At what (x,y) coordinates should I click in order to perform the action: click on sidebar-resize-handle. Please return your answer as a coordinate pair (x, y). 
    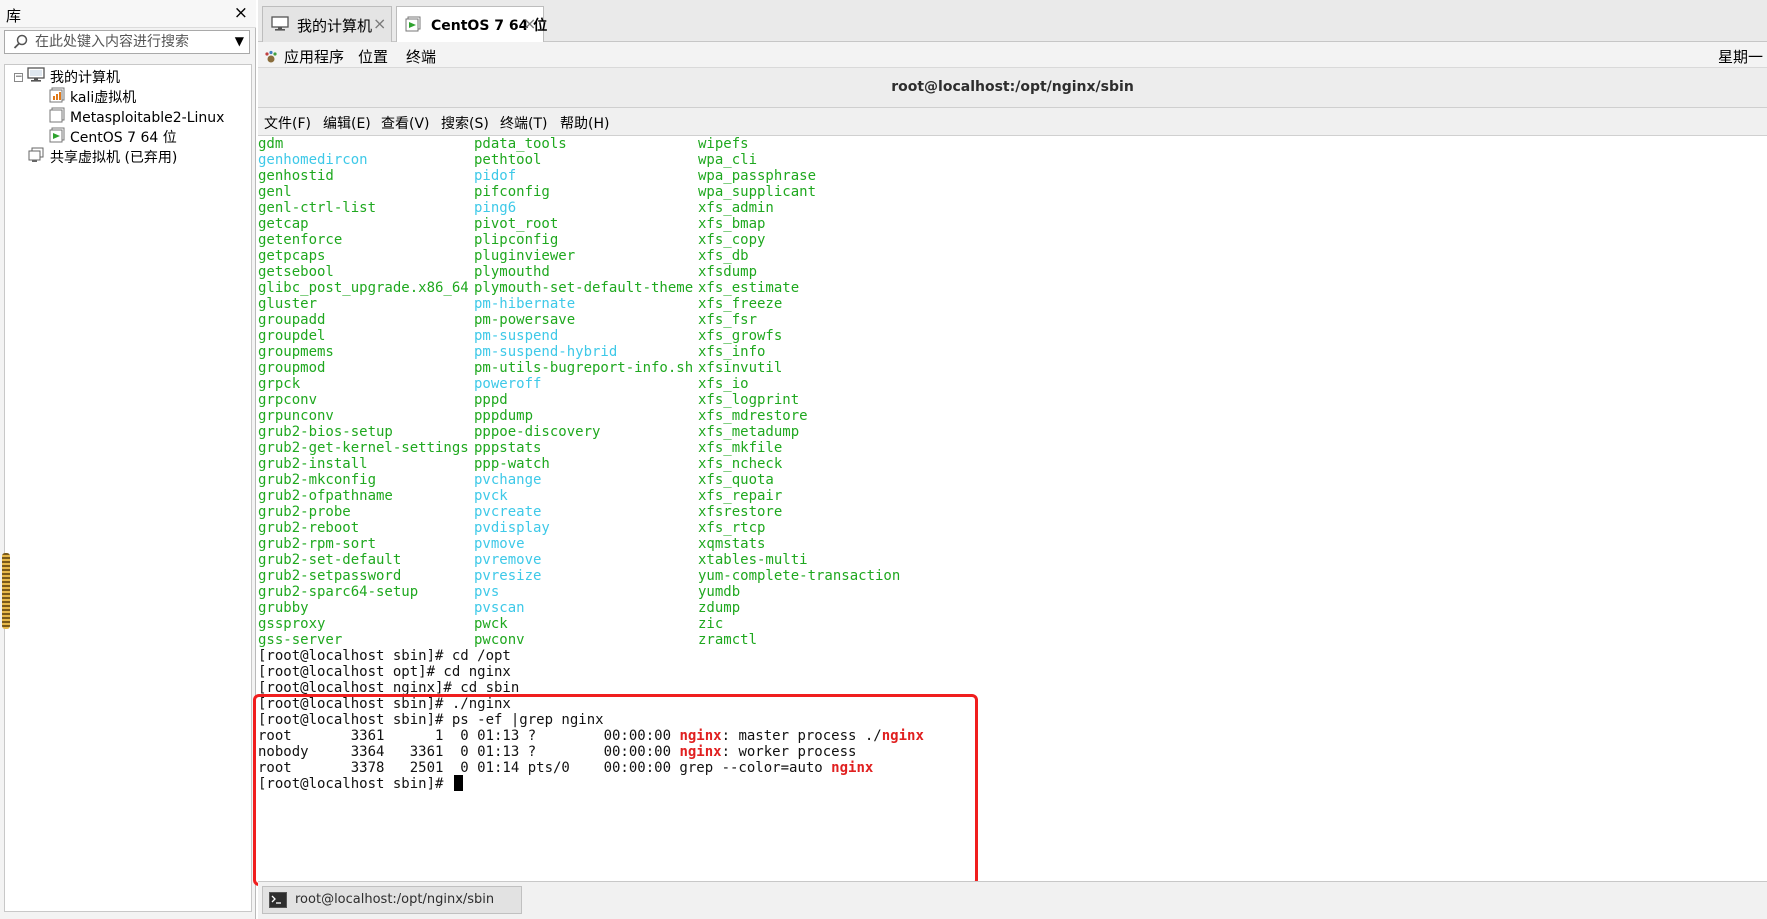
    Looking at the image, I should click on (6, 591).